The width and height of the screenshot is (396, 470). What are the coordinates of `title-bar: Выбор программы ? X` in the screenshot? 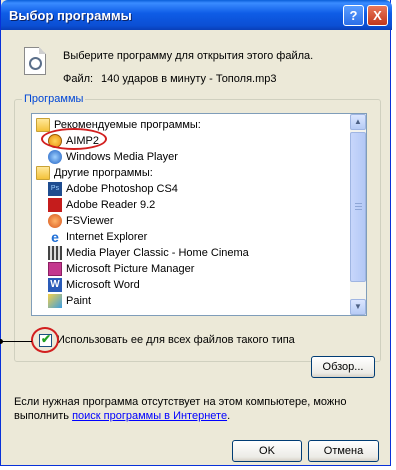 It's located at (196, 15).